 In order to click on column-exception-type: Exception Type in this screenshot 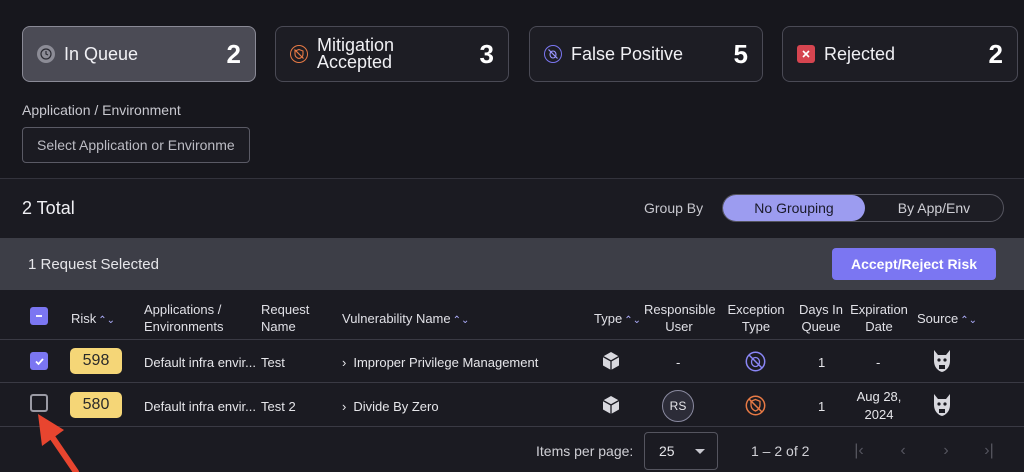, I will do `click(756, 318)`.